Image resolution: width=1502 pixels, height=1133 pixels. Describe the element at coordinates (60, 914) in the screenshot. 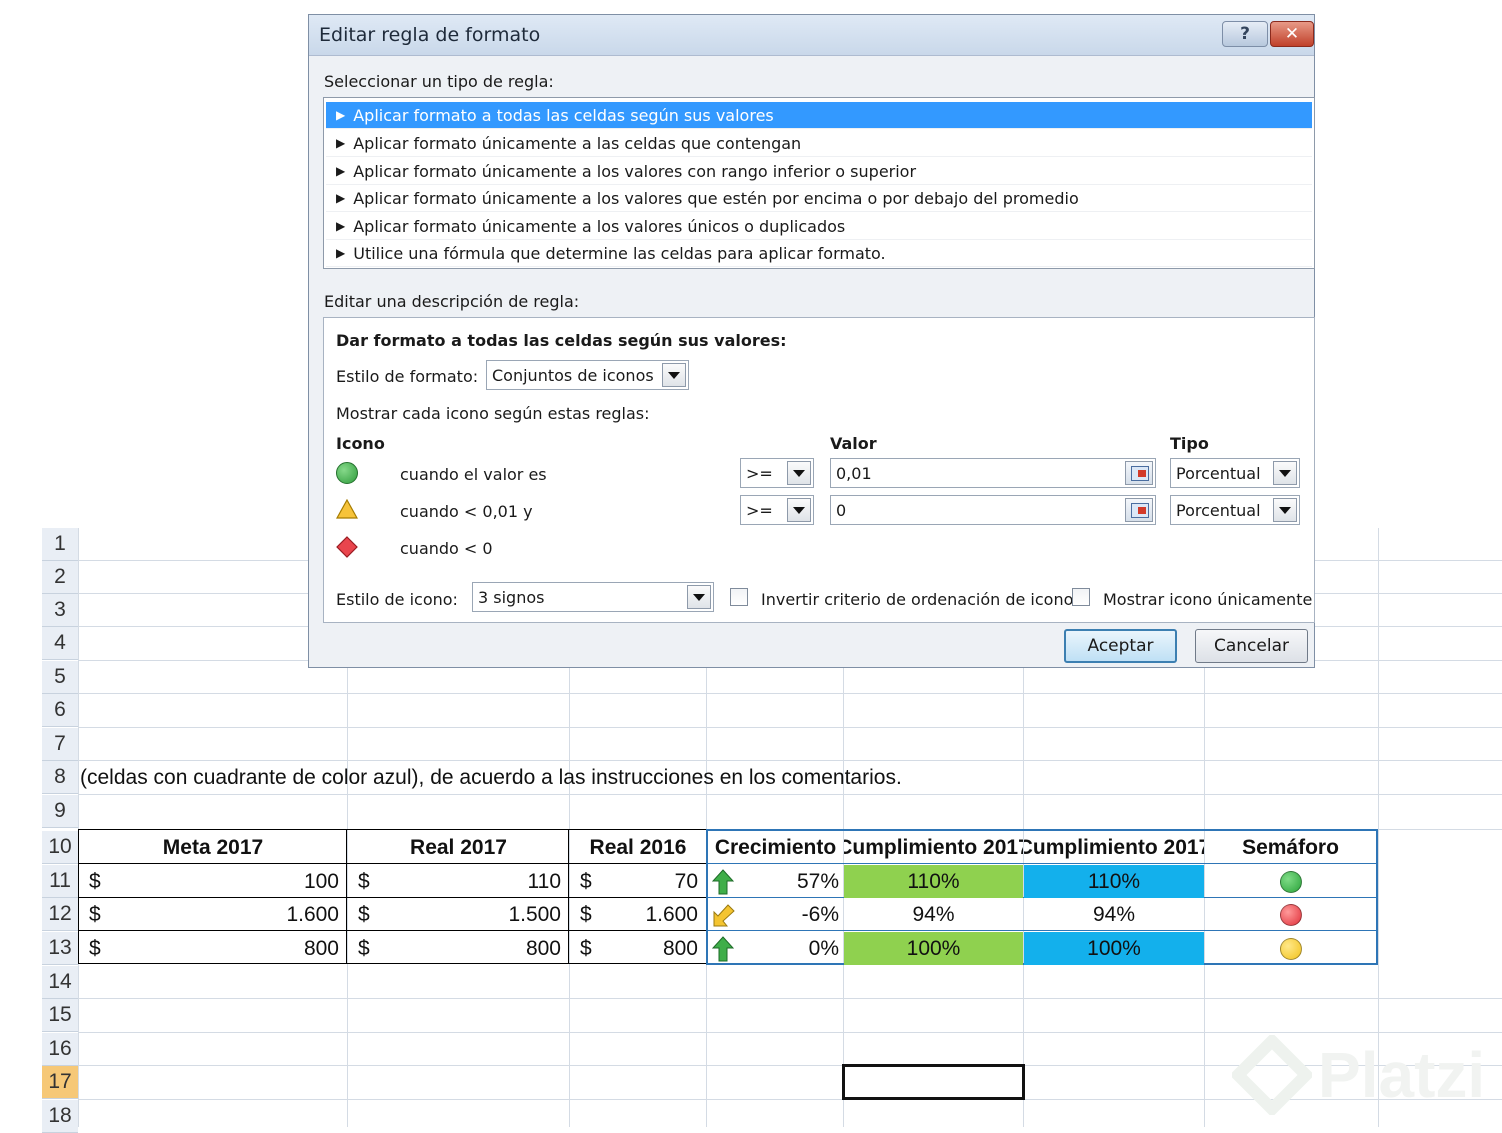

I see `row-header-12: 12` at that location.